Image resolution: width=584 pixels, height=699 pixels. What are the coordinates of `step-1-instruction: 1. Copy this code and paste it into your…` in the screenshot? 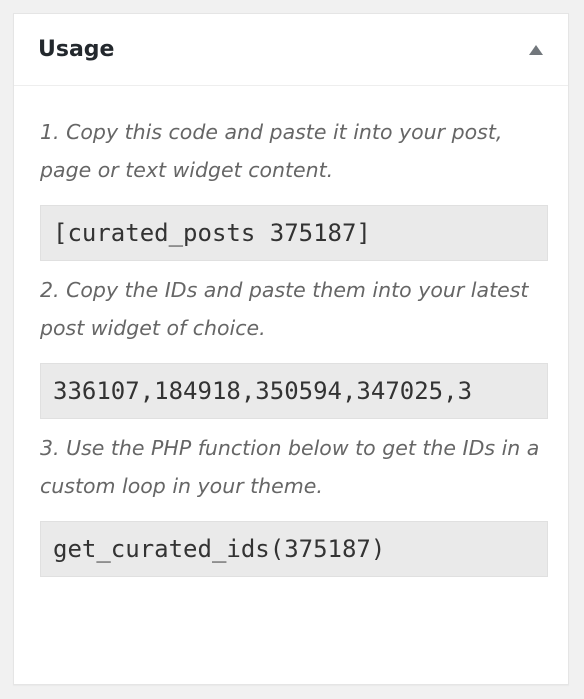 It's located at (271, 151).